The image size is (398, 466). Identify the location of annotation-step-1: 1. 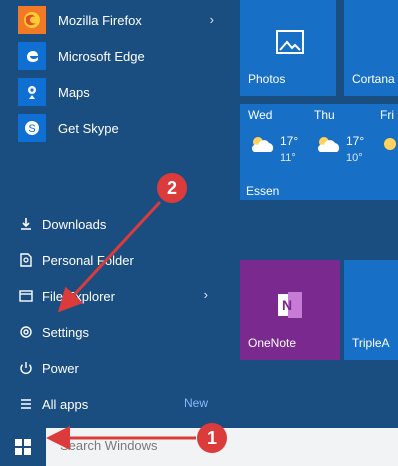
(212, 438).